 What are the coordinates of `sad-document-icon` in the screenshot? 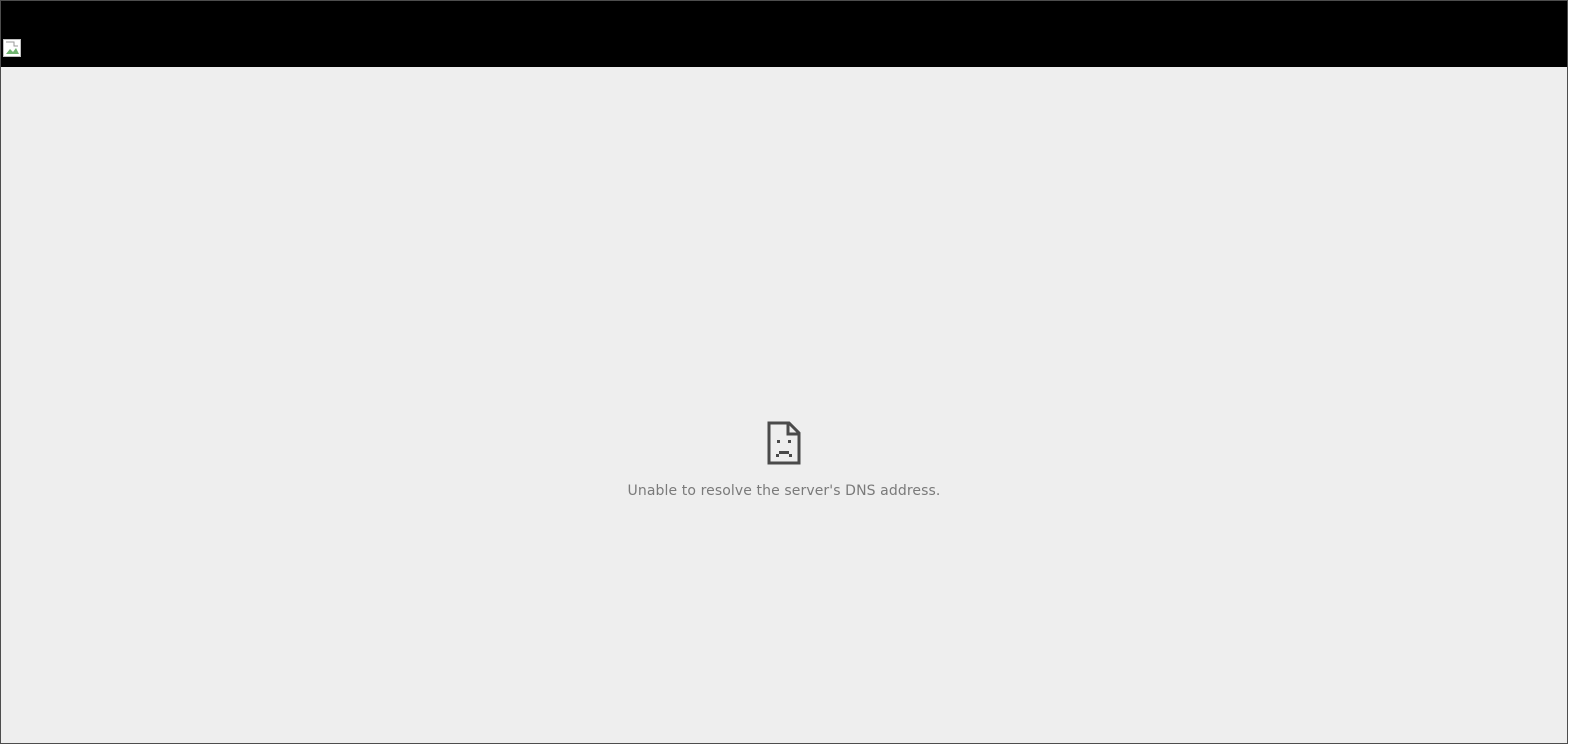 It's located at (784, 443).